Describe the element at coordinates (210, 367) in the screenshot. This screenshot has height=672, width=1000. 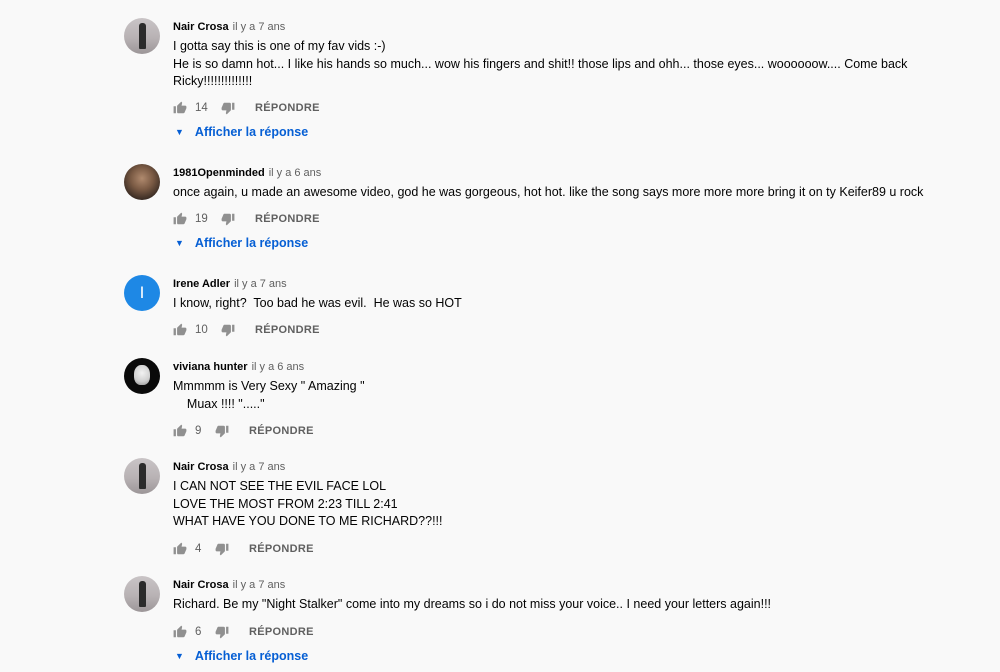
I see `comment-author: viviana hunter` at that location.